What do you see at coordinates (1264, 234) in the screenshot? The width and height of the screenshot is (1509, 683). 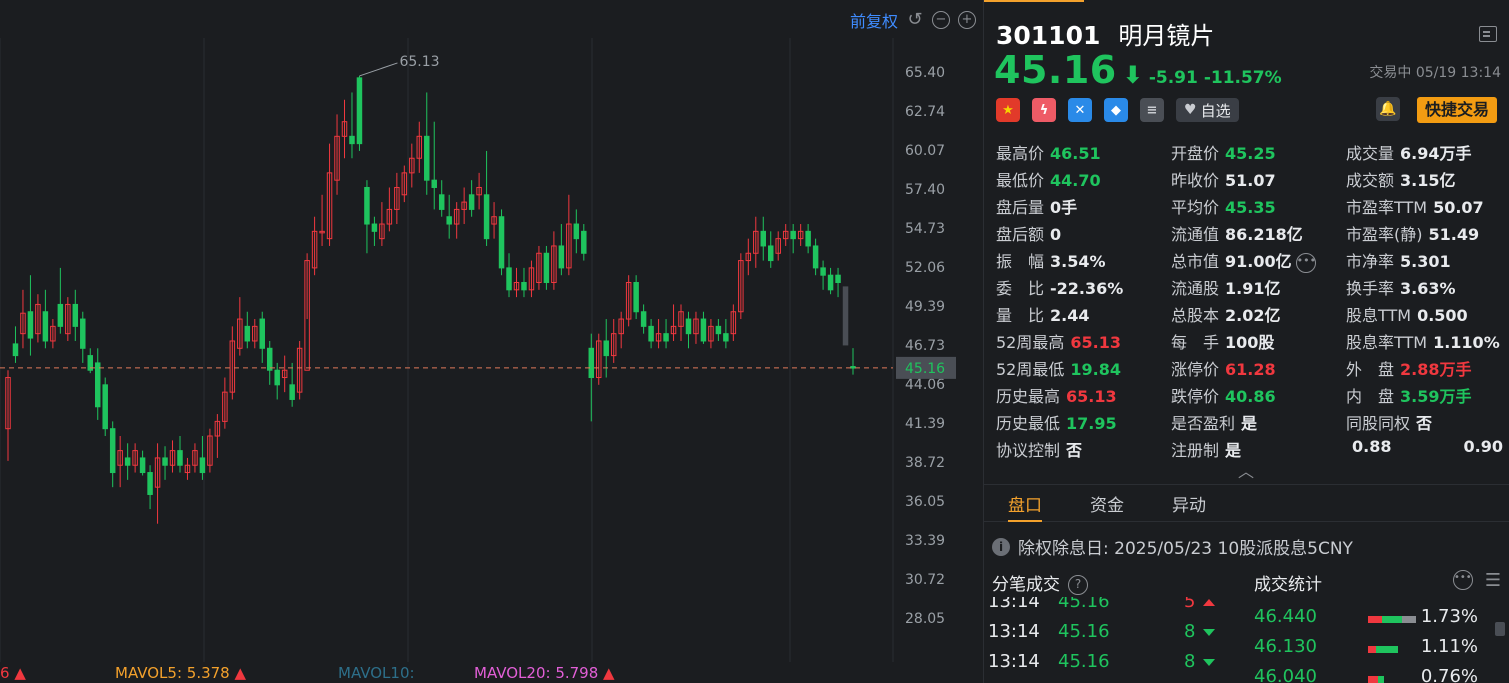 I see `quote-value: 86.218亿` at bounding box center [1264, 234].